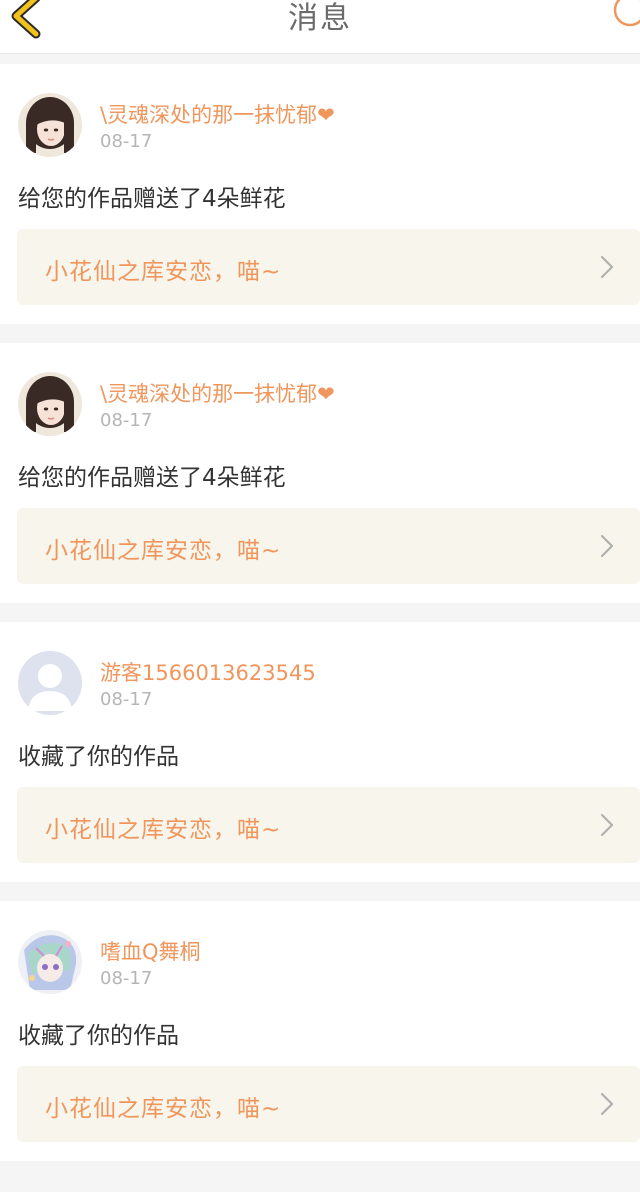 Image resolution: width=640 pixels, height=1192 pixels. What do you see at coordinates (150, 951) in the screenshot?
I see `username: 嗜血Q舞桐` at bounding box center [150, 951].